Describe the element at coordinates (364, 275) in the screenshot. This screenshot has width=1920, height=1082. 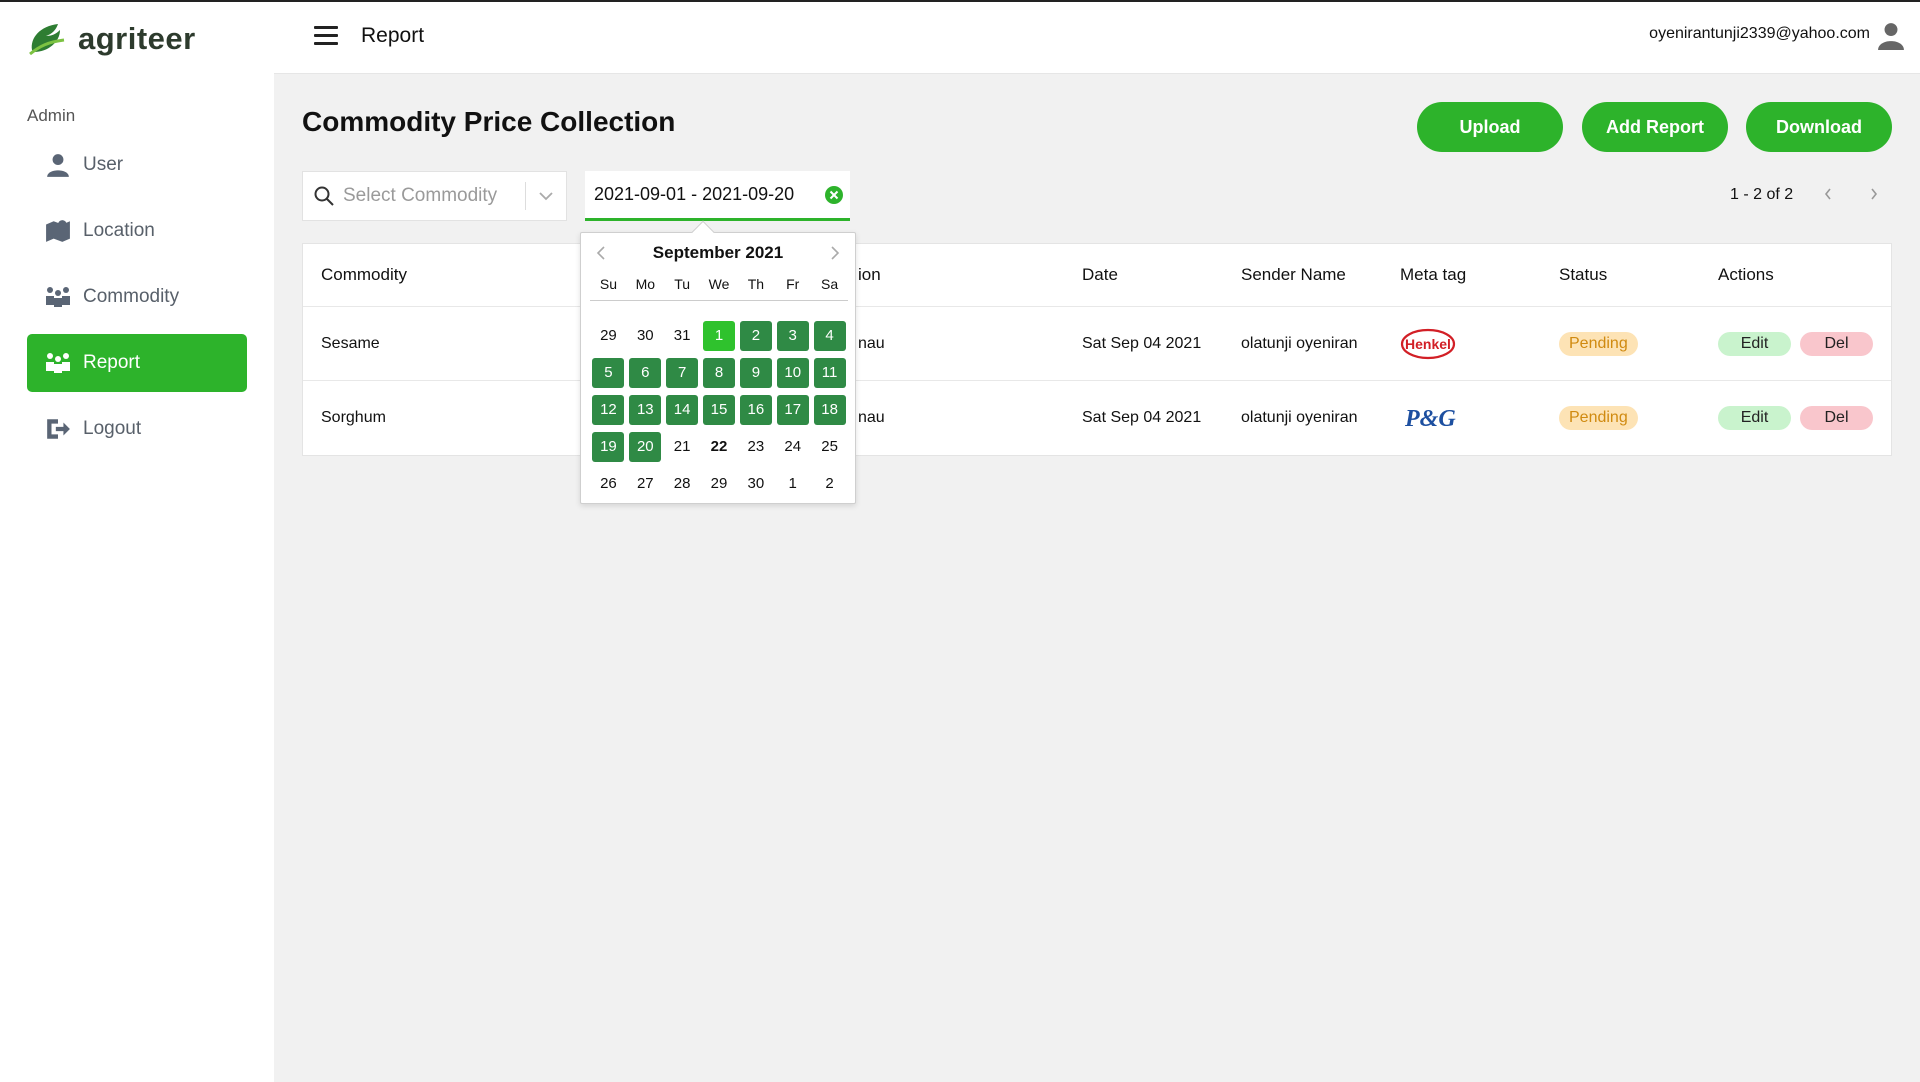
I see `col-header-commodity: Commodity` at that location.